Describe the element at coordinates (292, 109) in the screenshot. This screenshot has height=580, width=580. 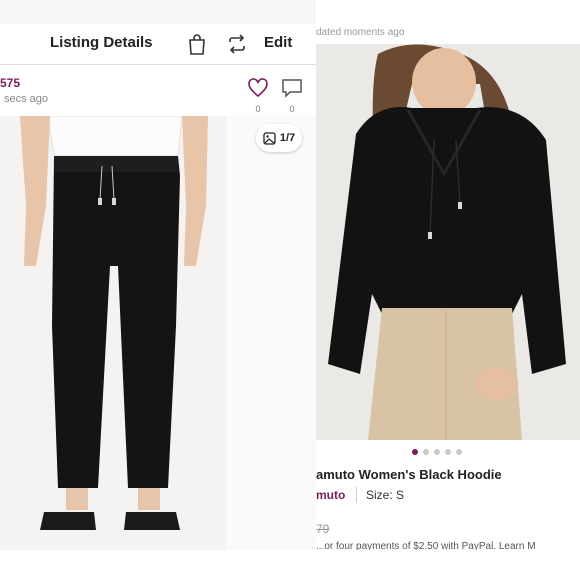
I see `comments-count: 0` at that location.